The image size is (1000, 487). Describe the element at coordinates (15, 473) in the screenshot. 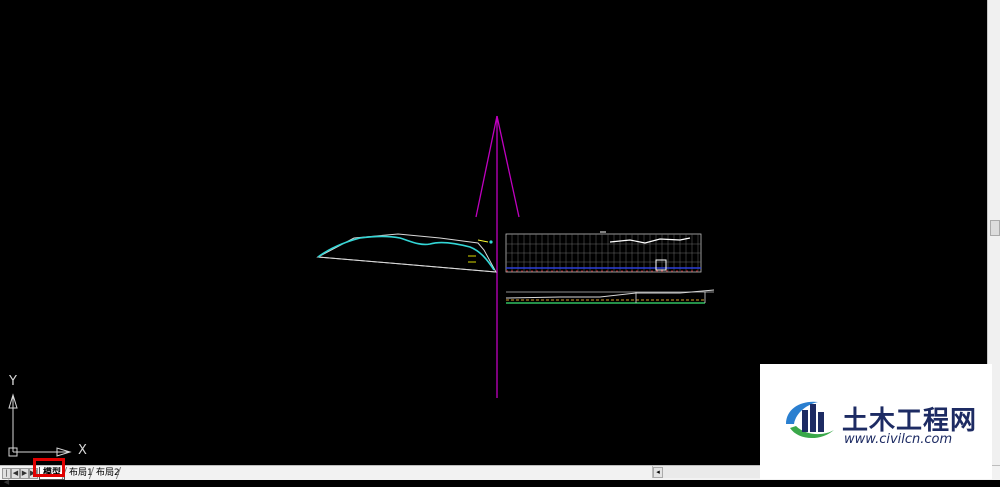

I see `prev-tab-icon: ◀` at that location.